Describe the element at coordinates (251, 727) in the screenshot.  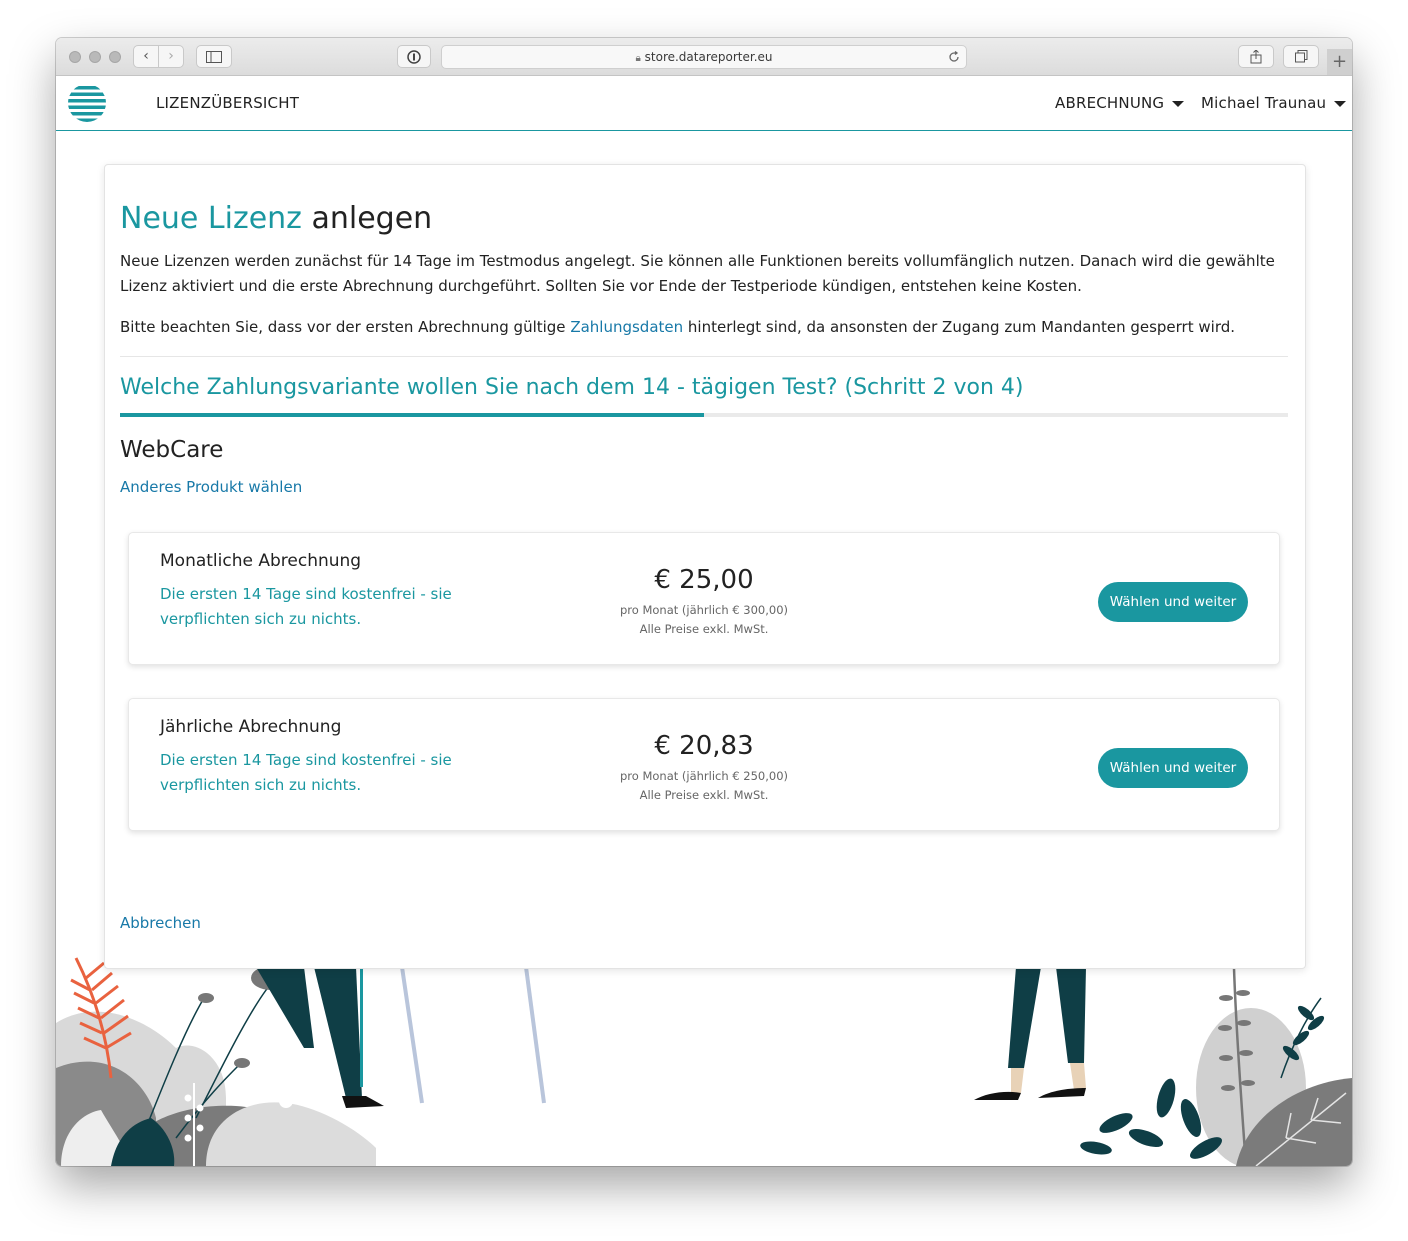
I see `plan-title: Jährliche Abrechnung` at that location.